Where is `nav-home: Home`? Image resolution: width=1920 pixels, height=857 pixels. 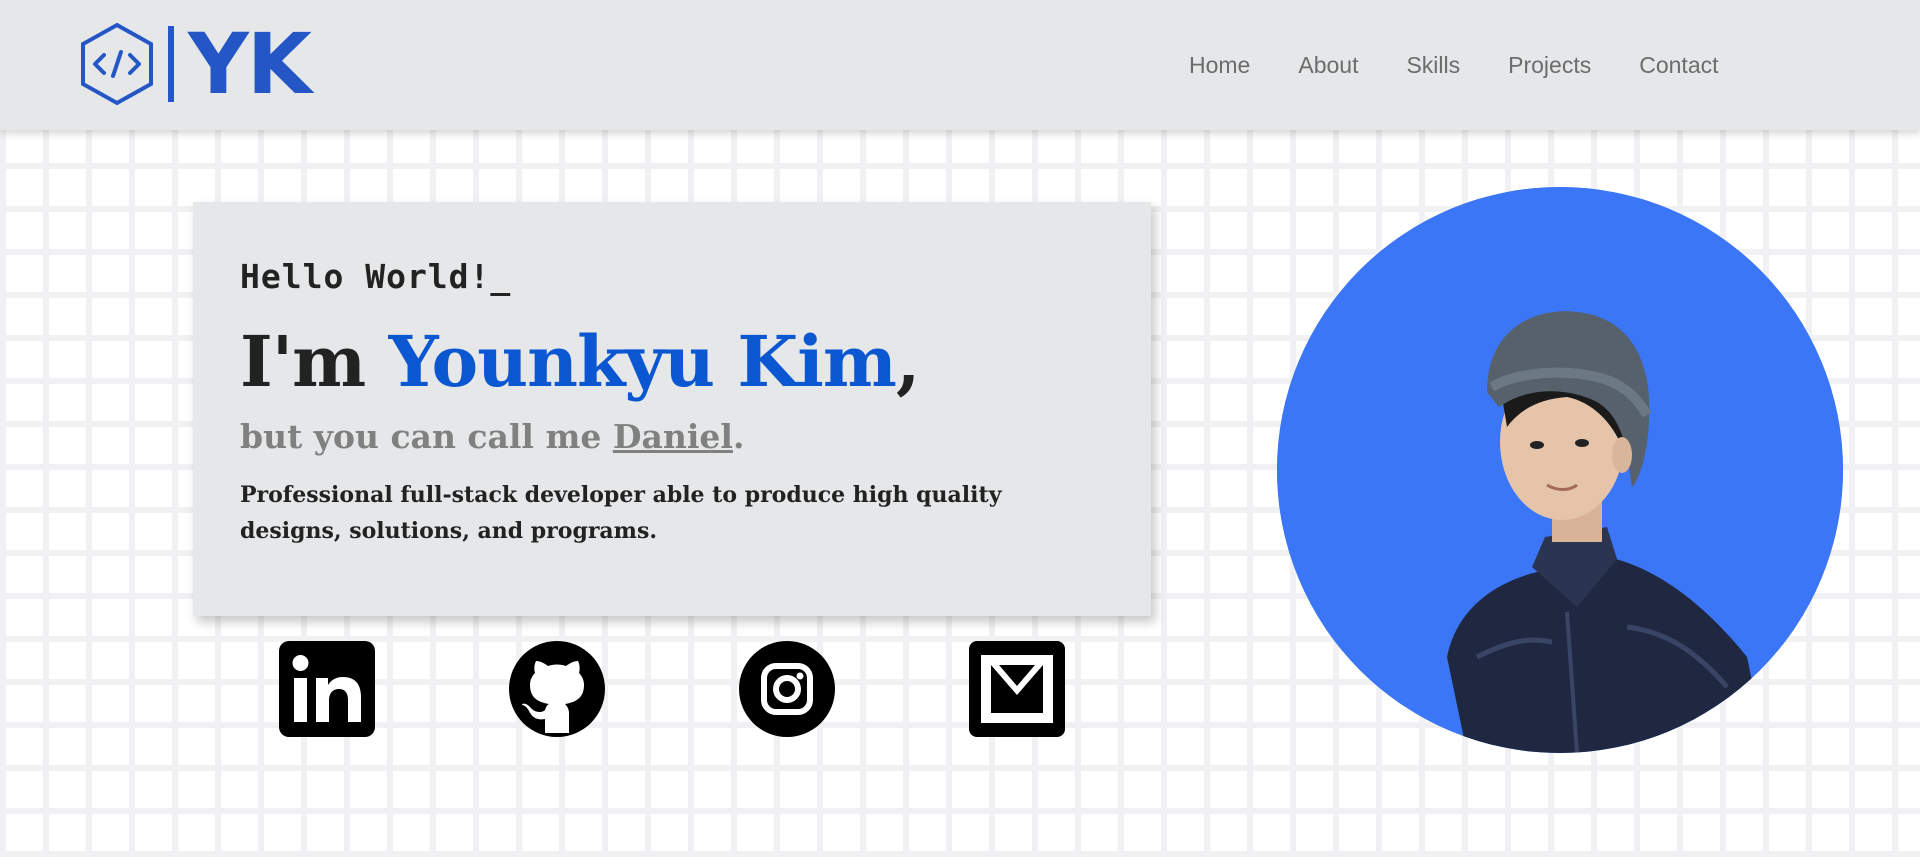
nav-home: Home is located at coordinates (1219, 65).